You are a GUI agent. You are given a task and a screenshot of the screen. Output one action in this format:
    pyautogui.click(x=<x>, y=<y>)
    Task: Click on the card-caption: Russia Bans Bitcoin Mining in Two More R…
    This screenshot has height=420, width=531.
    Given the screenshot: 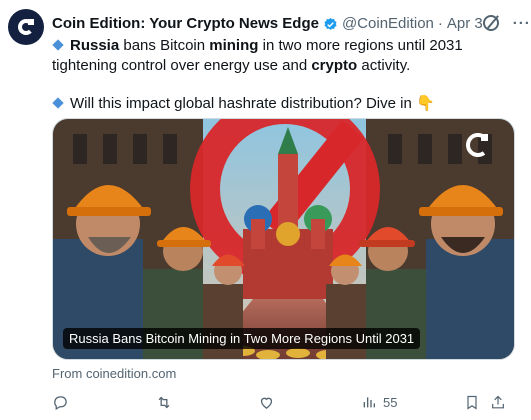 What is the action you would take?
    pyautogui.click(x=242, y=338)
    